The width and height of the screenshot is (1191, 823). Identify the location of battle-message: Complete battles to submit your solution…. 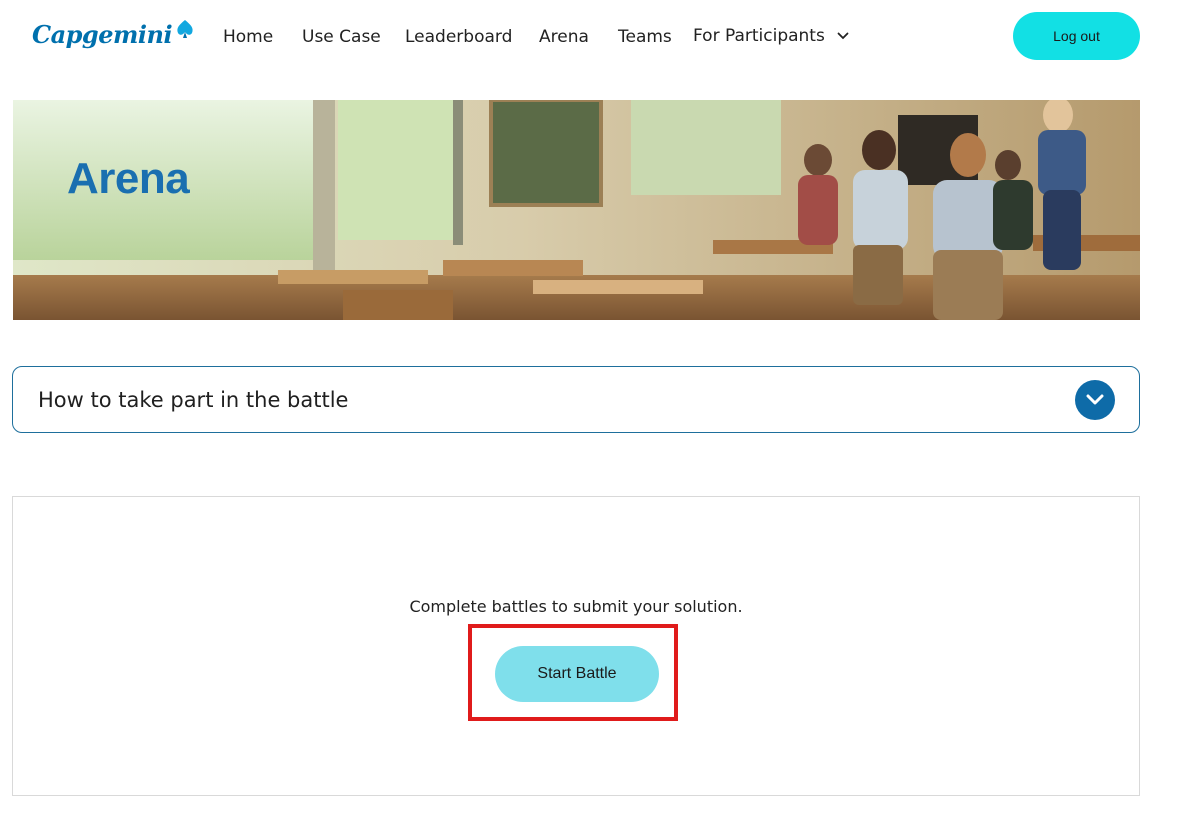
(576, 606).